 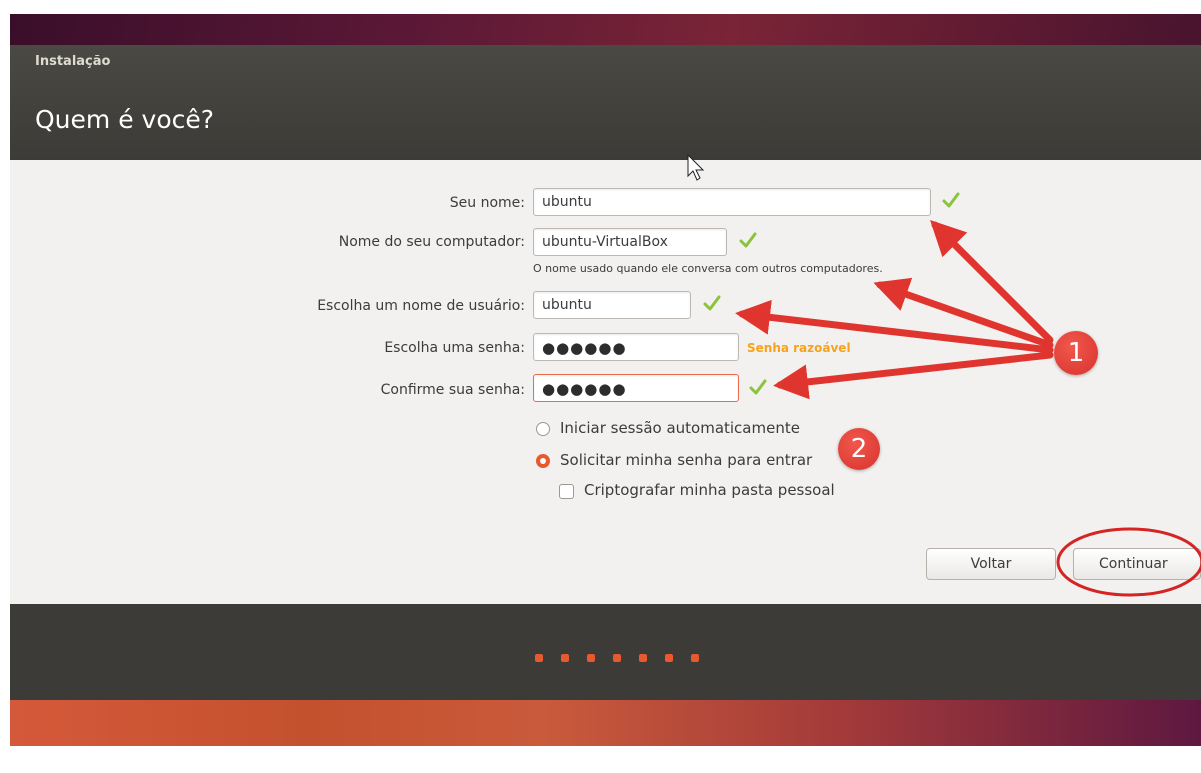 I want to click on auto-login-radio, so click(x=543, y=429).